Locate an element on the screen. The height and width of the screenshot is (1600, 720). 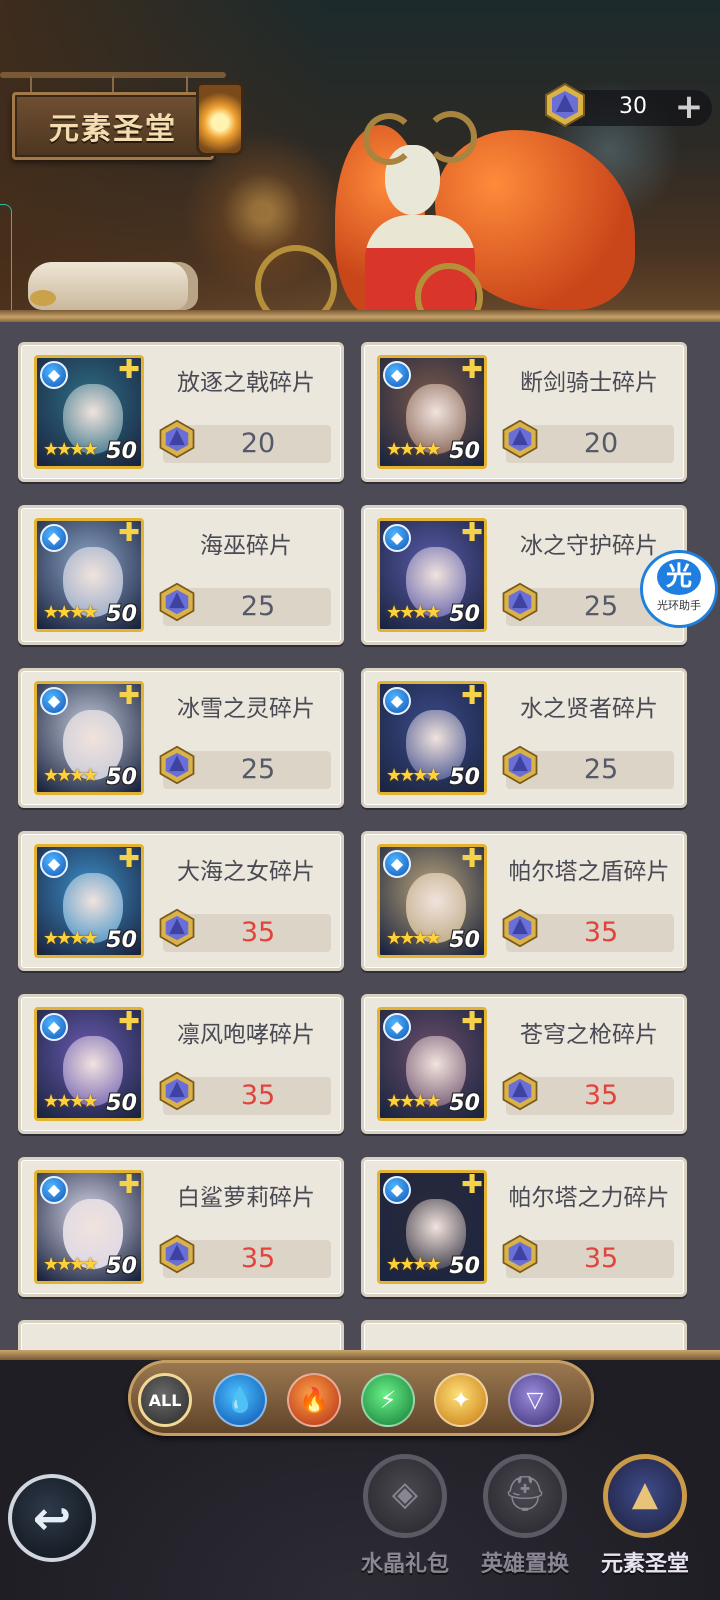
shop-item-card: ◆ ✚ ★★★★ 50 冰之守护碎片 25 is located at coordinates (524, 575).